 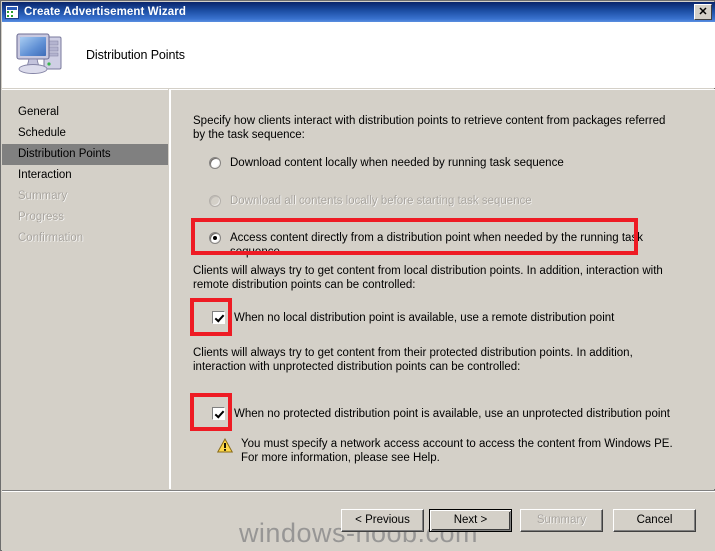 What do you see at coordinates (12, 12) in the screenshot?
I see `wizard-window-icon` at bounding box center [12, 12].